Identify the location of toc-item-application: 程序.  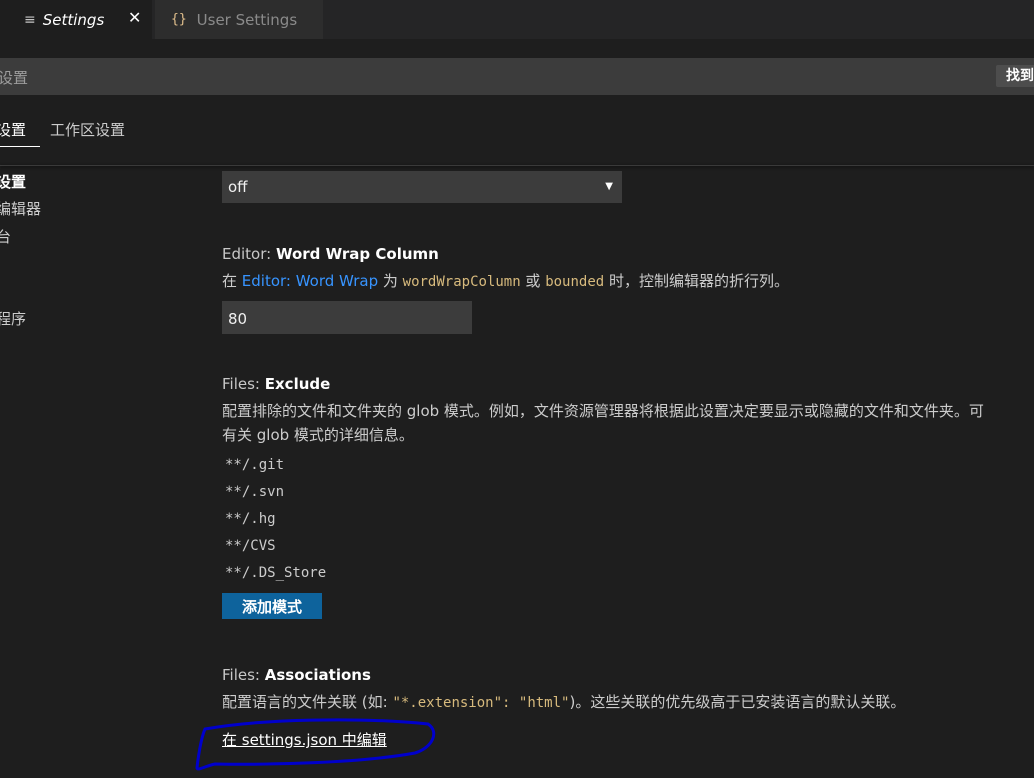
(13, 318).